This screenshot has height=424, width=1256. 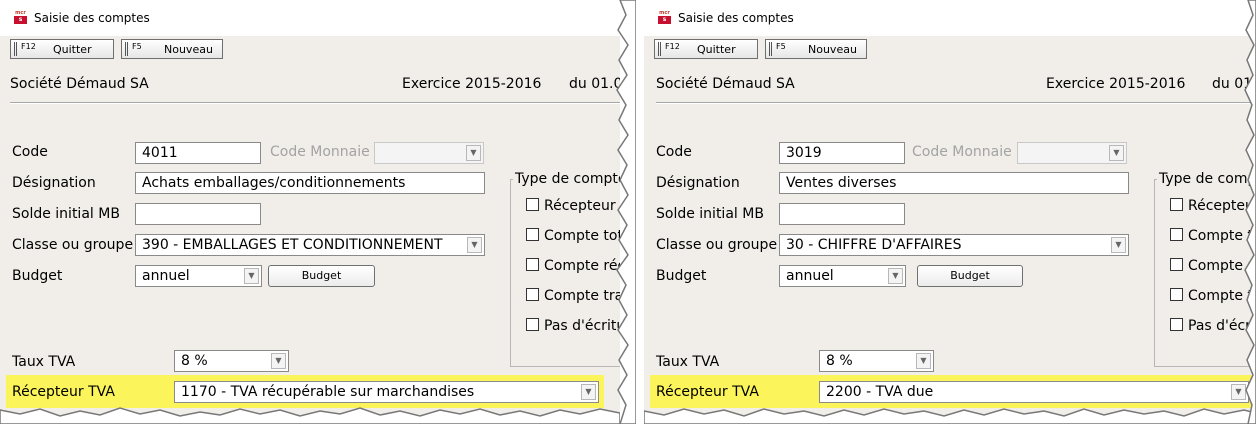 I want to click on class-select: 30 - CHIFFRE D'AFFAIRES ▼, so click(x=954, y=245).